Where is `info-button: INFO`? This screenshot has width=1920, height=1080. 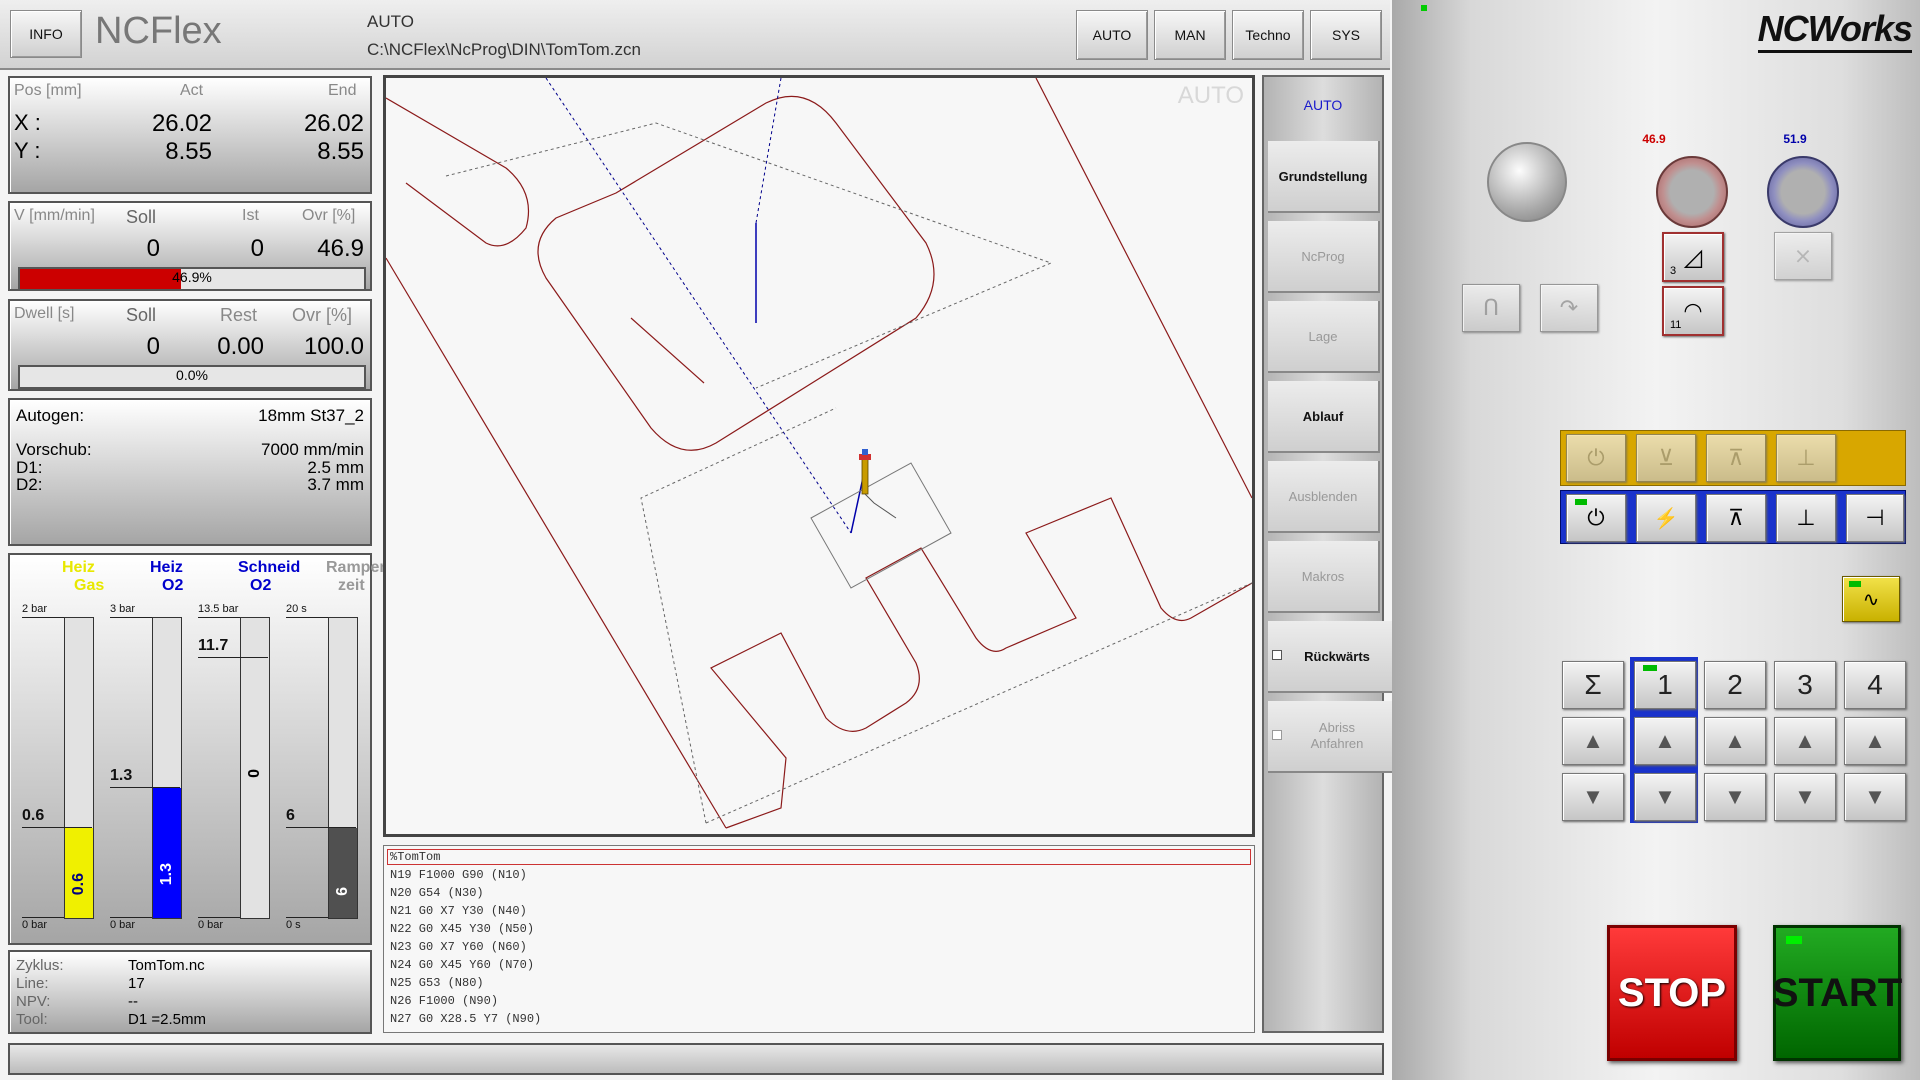
info-button: INFO is located at coordinates (46, 34).